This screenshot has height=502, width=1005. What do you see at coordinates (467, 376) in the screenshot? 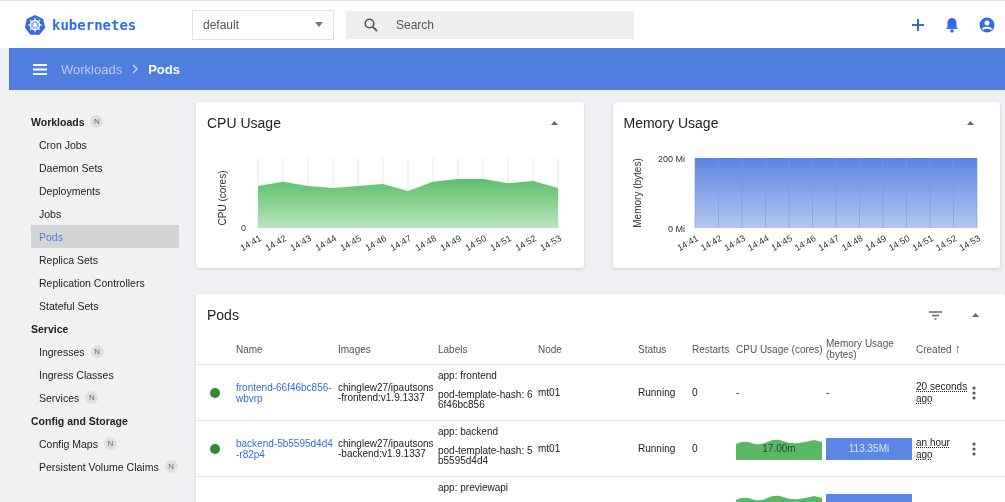
I see `pod-label: app: frontend` at bounding box center [467, 376].